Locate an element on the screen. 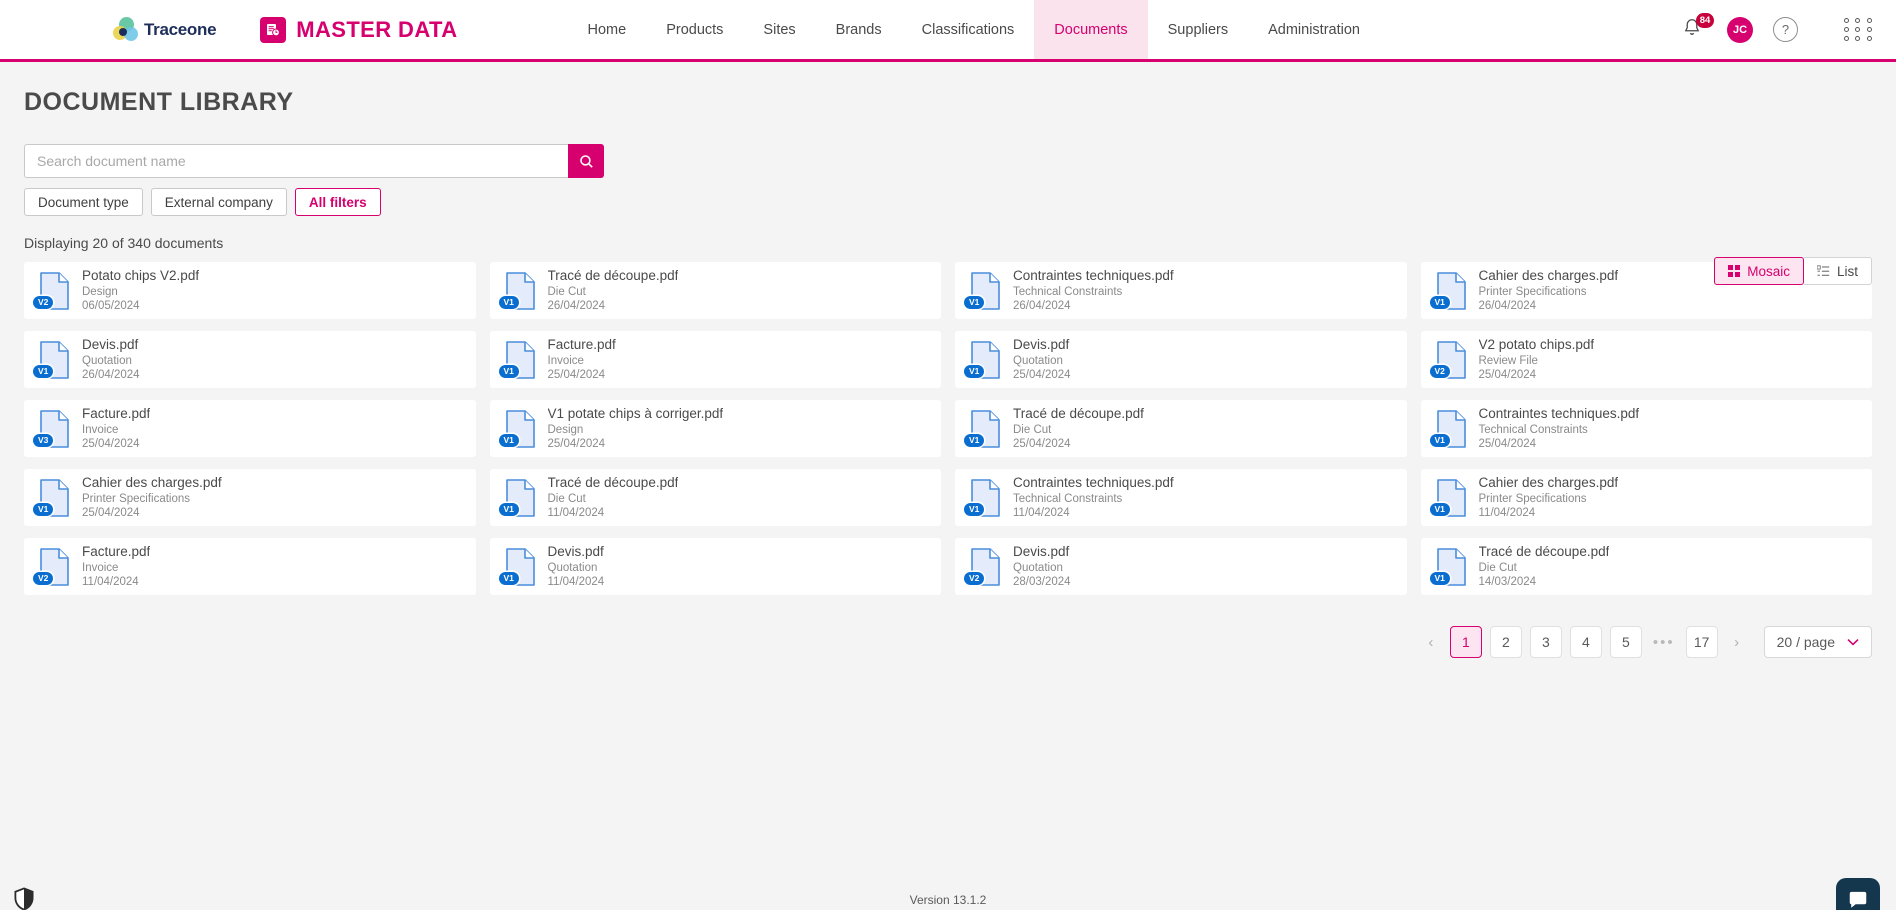 The height and width of the screenshot is (910, 1896). chat-widget-button is located at coordinates (1858, 894).